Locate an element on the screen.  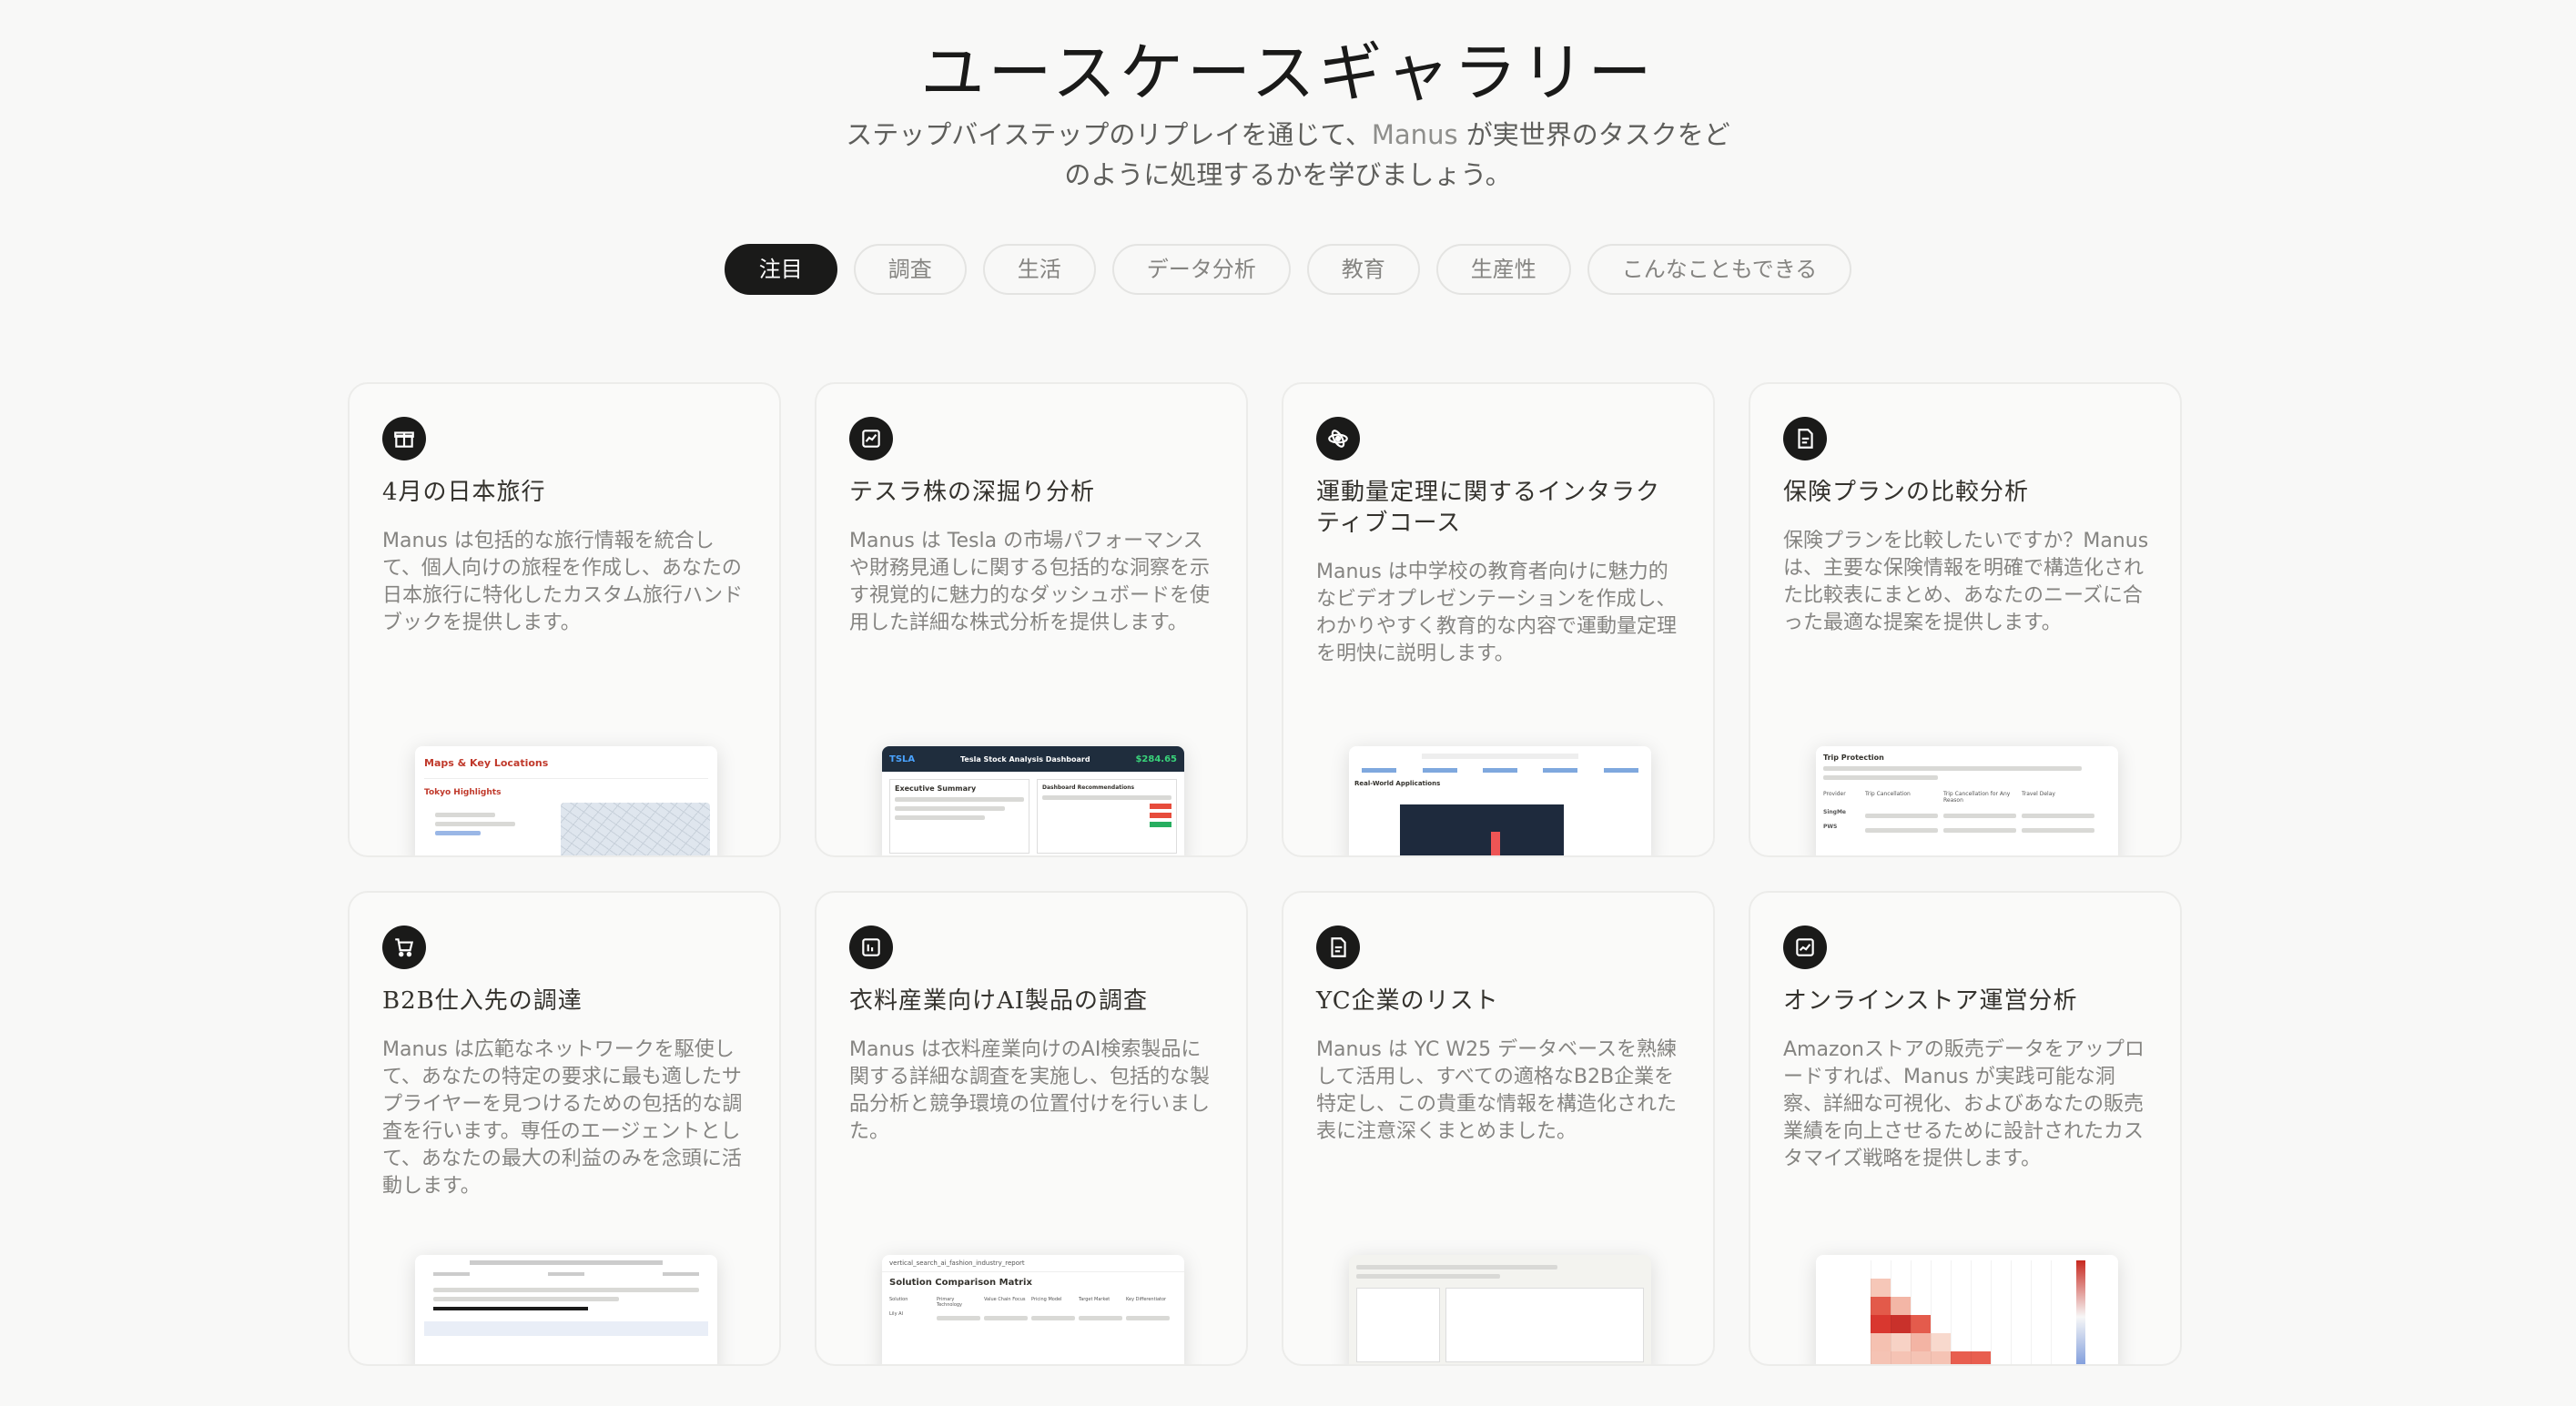
preview-colorbar is located at coordinates (2080, 1312).